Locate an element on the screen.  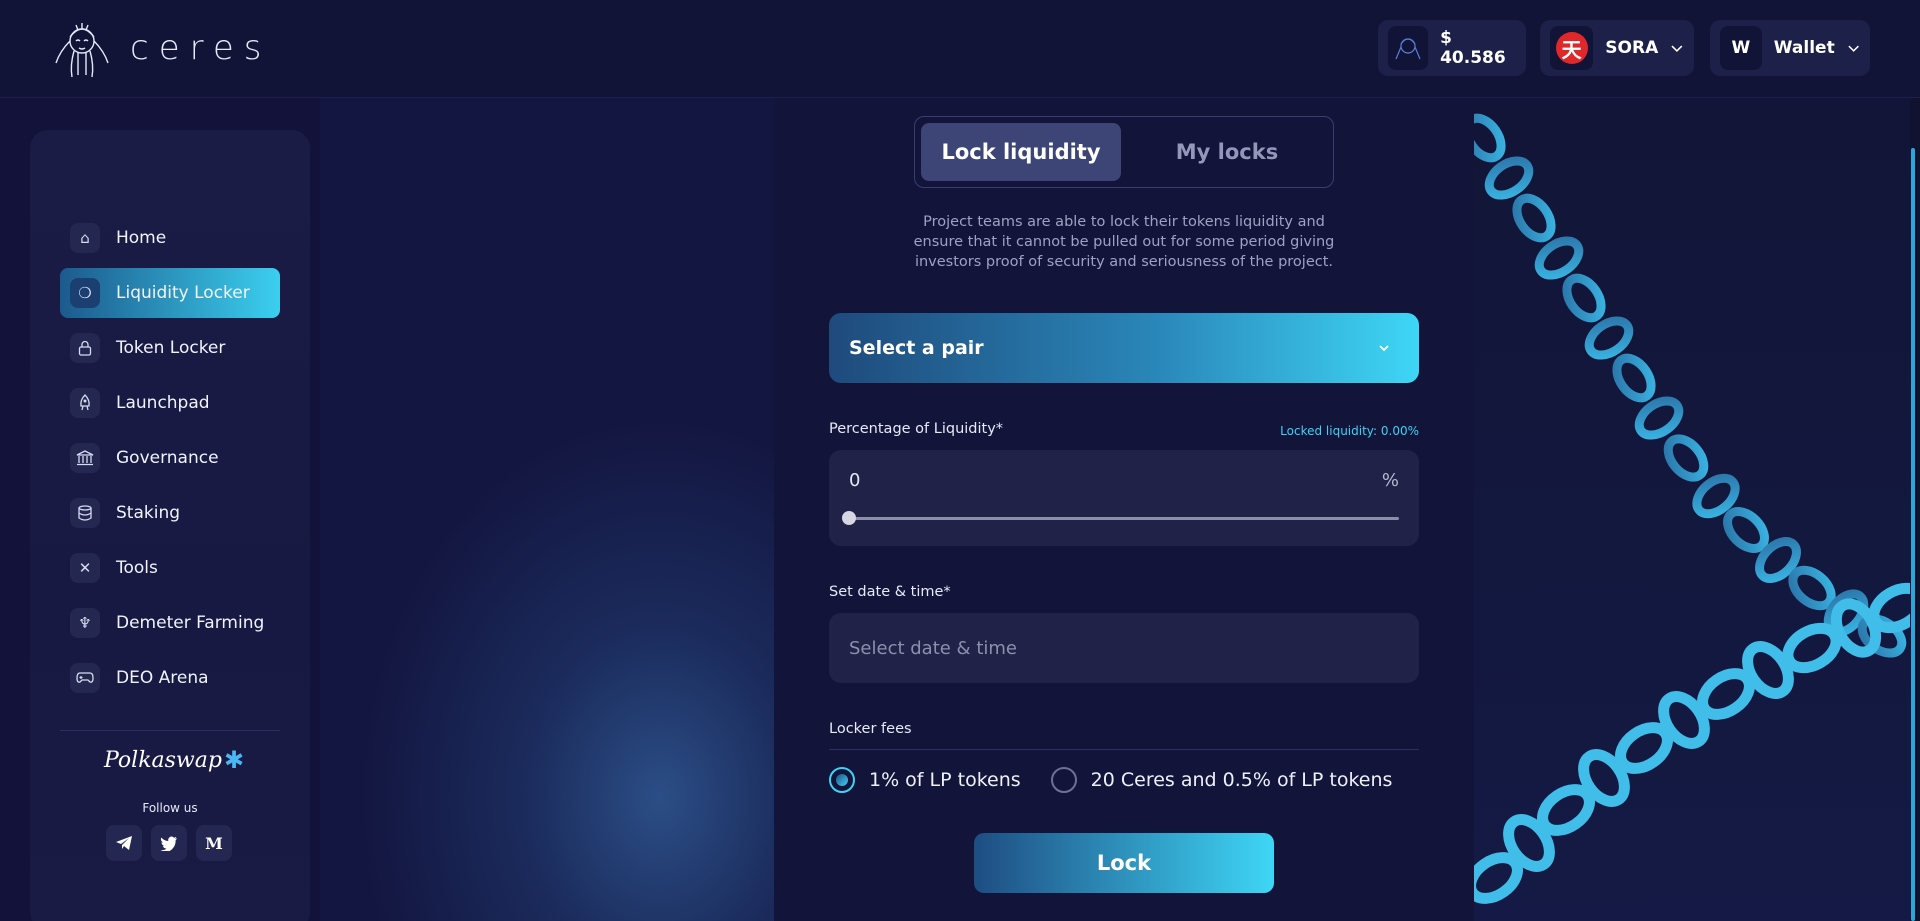
date-label: Set date & time* is located at coordinates (890, 592).